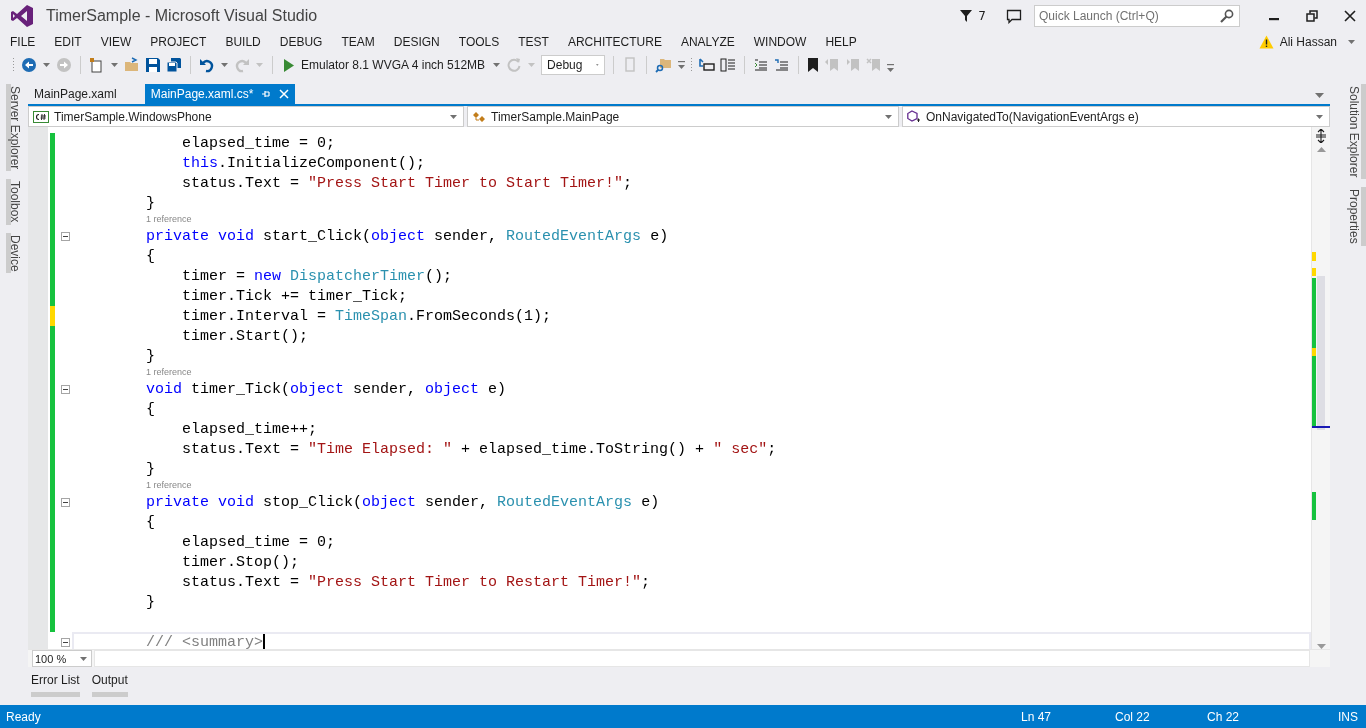 This screenshot has width=1366, height=728. What do you see at coordinates (1321, 353) in the screenshot?
I see `scroll-thumb` at bounding box center [1321, 353].